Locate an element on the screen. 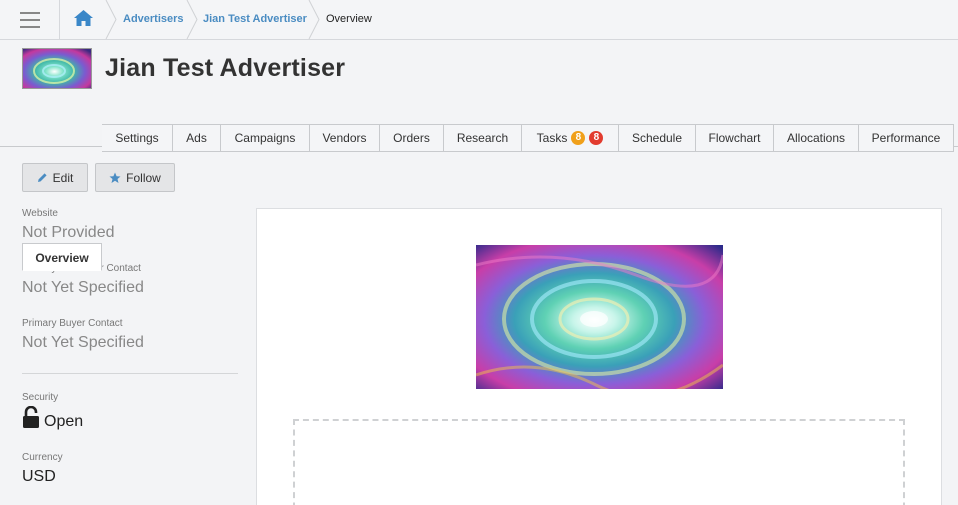 The height and width of the screenshot is (505, 958). tab-vendors: Vendors is located at coordinates (345, 138).